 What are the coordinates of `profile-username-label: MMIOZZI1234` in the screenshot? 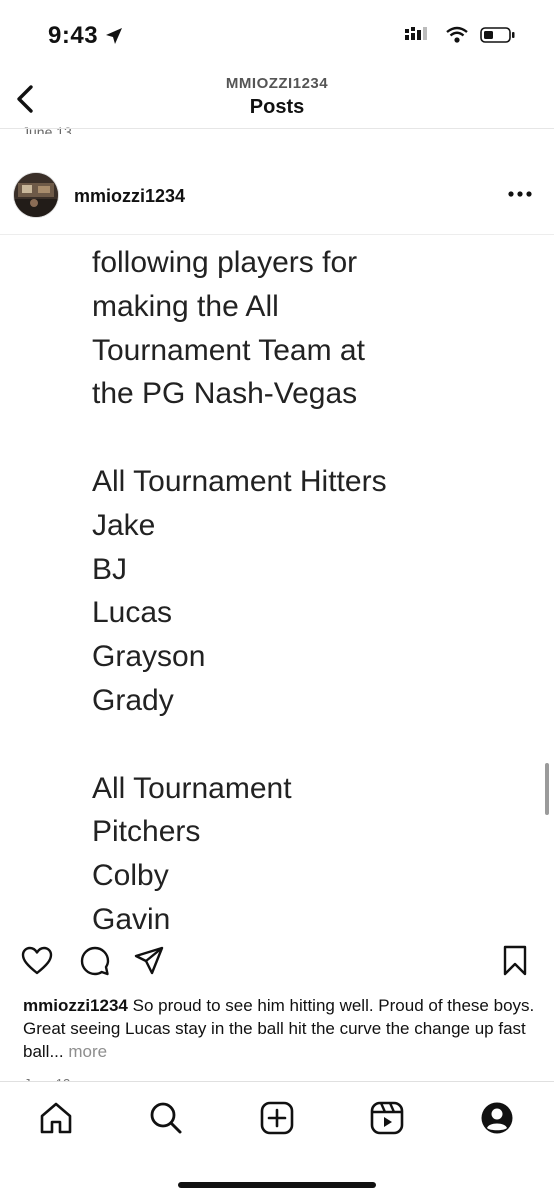 It's located at (277, 83).